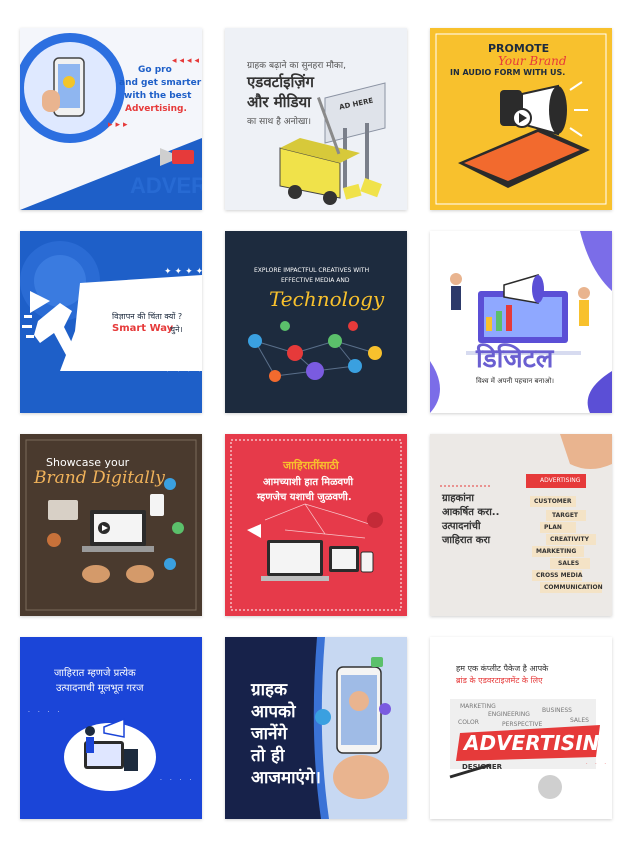 This screenshot has width=632, height=848. Describe the element at coordinates (515, 381) in the screenshot. I see `line-2: विश्व में अपनी पहचान बनाओ।` at that location.